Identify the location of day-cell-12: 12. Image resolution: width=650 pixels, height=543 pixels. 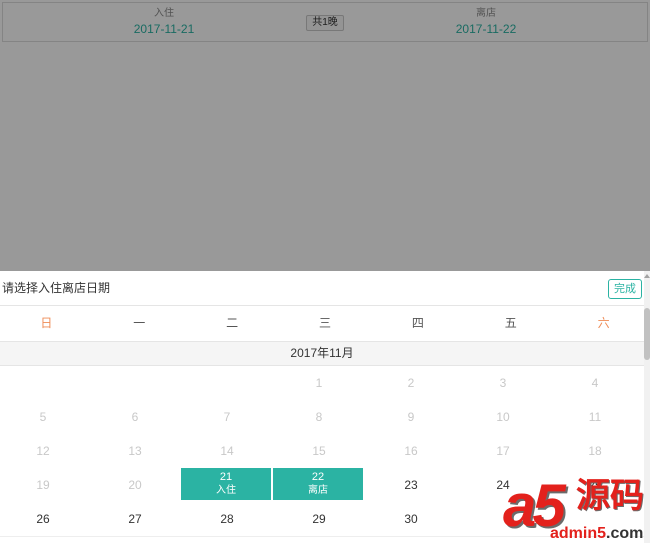
(44, 451).